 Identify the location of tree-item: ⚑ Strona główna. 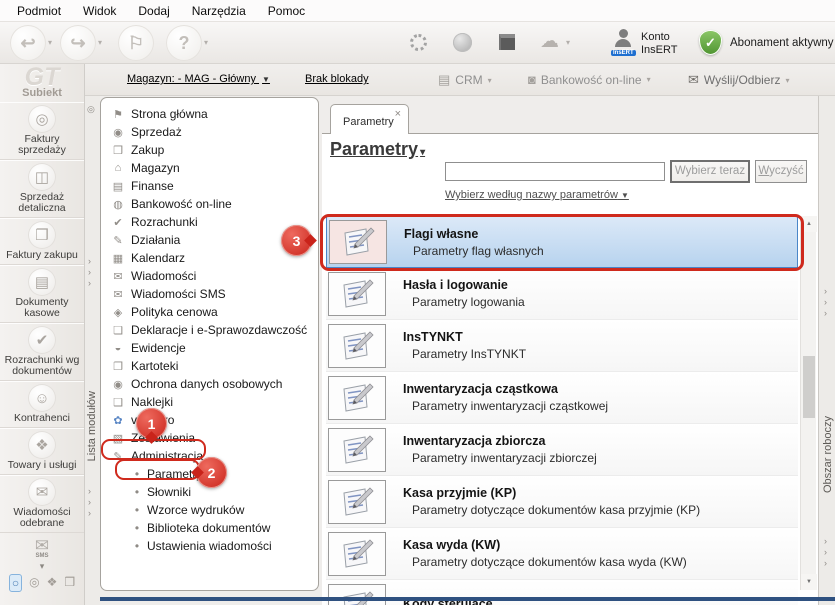
(209, 114).